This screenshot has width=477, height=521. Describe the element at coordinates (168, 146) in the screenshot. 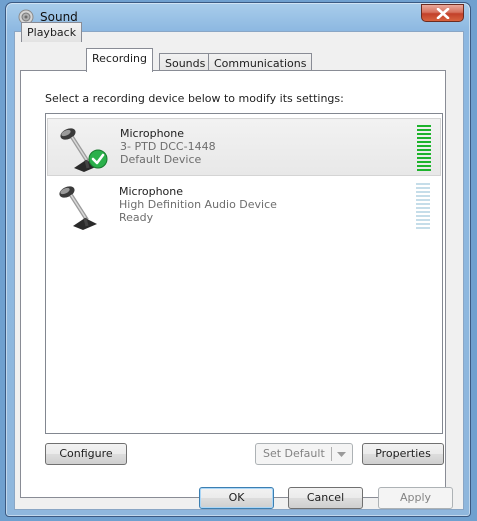

I see `device-description: 3- PTD DCC-1448` at that location.